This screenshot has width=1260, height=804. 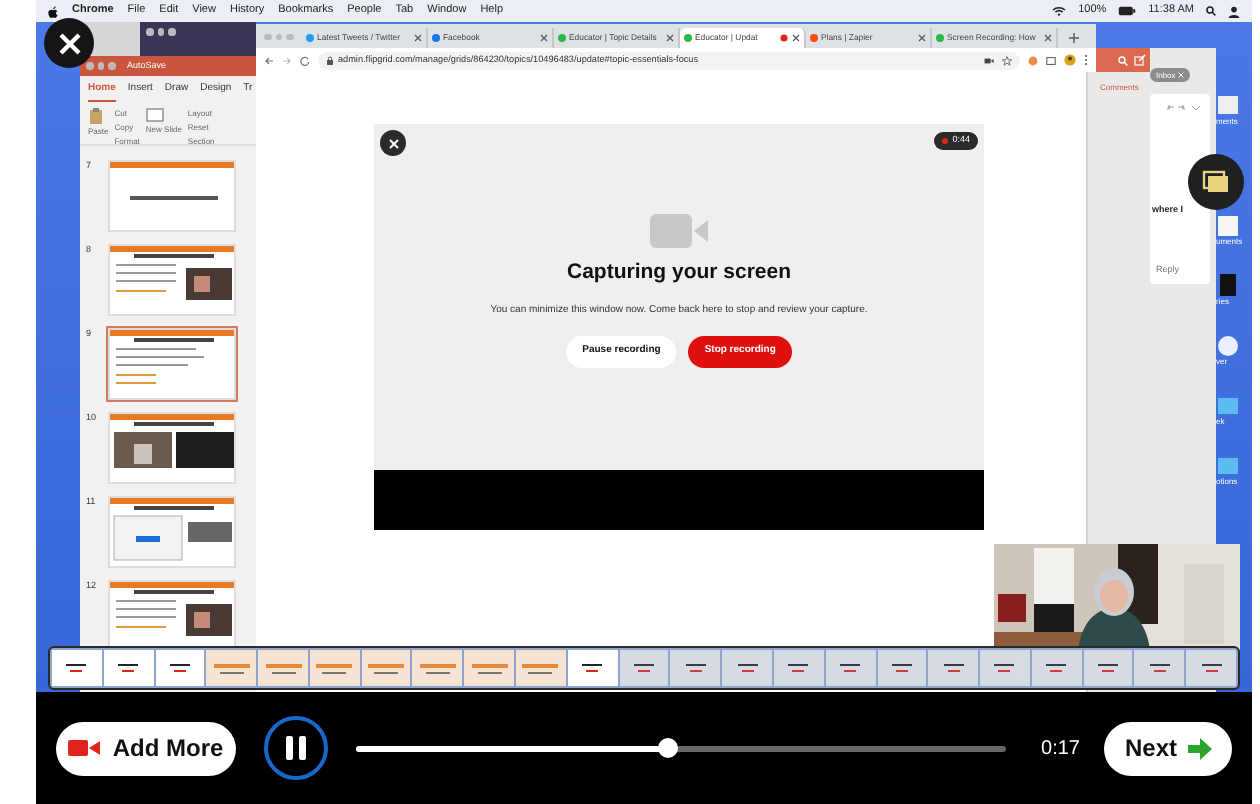 I want to click on screen-icon, so click(x=1216, y=182).